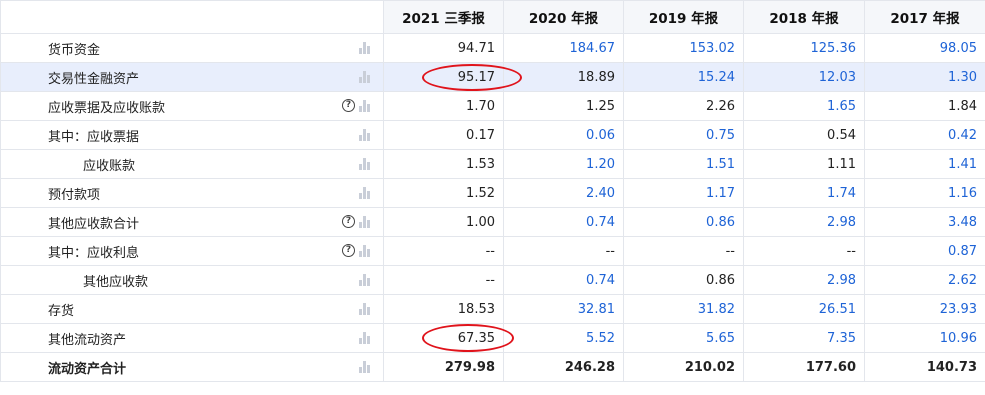 The image size is (985, 395). I want to click on row-label-cell: 其他流动资产, so click(192, 338).